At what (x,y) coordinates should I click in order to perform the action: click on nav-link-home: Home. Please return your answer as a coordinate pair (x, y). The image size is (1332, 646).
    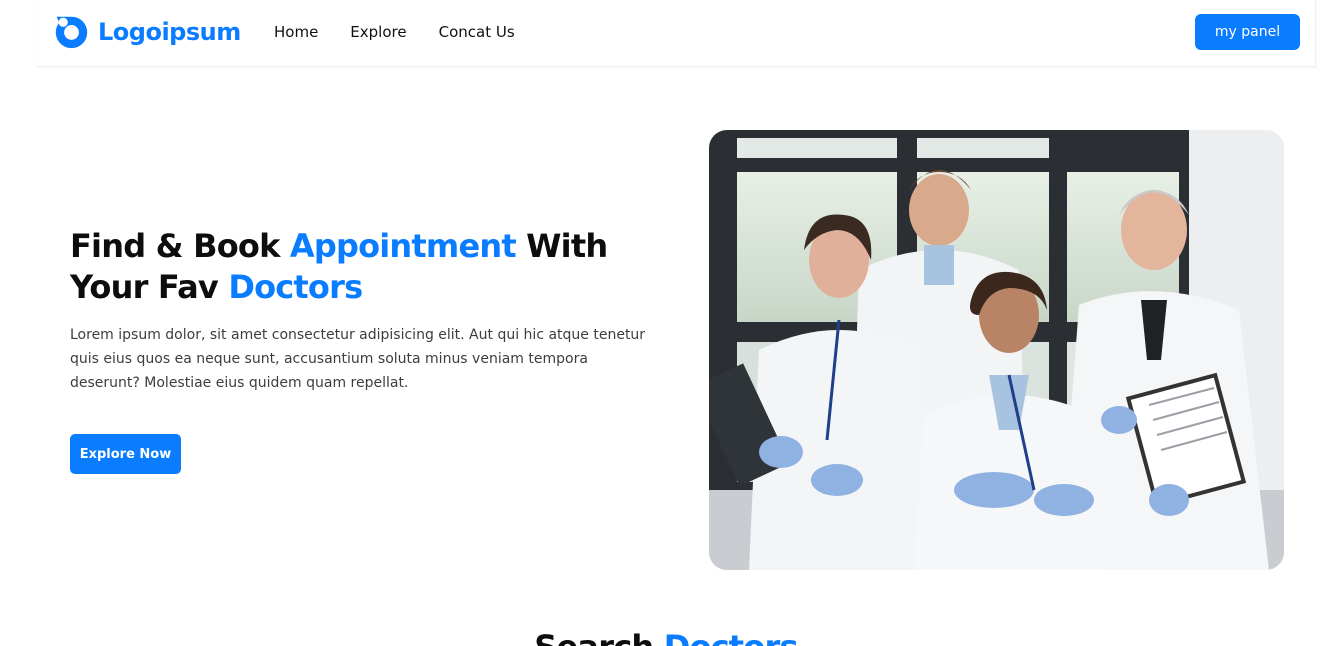
    Looking at the image, I should click on (296, 32).